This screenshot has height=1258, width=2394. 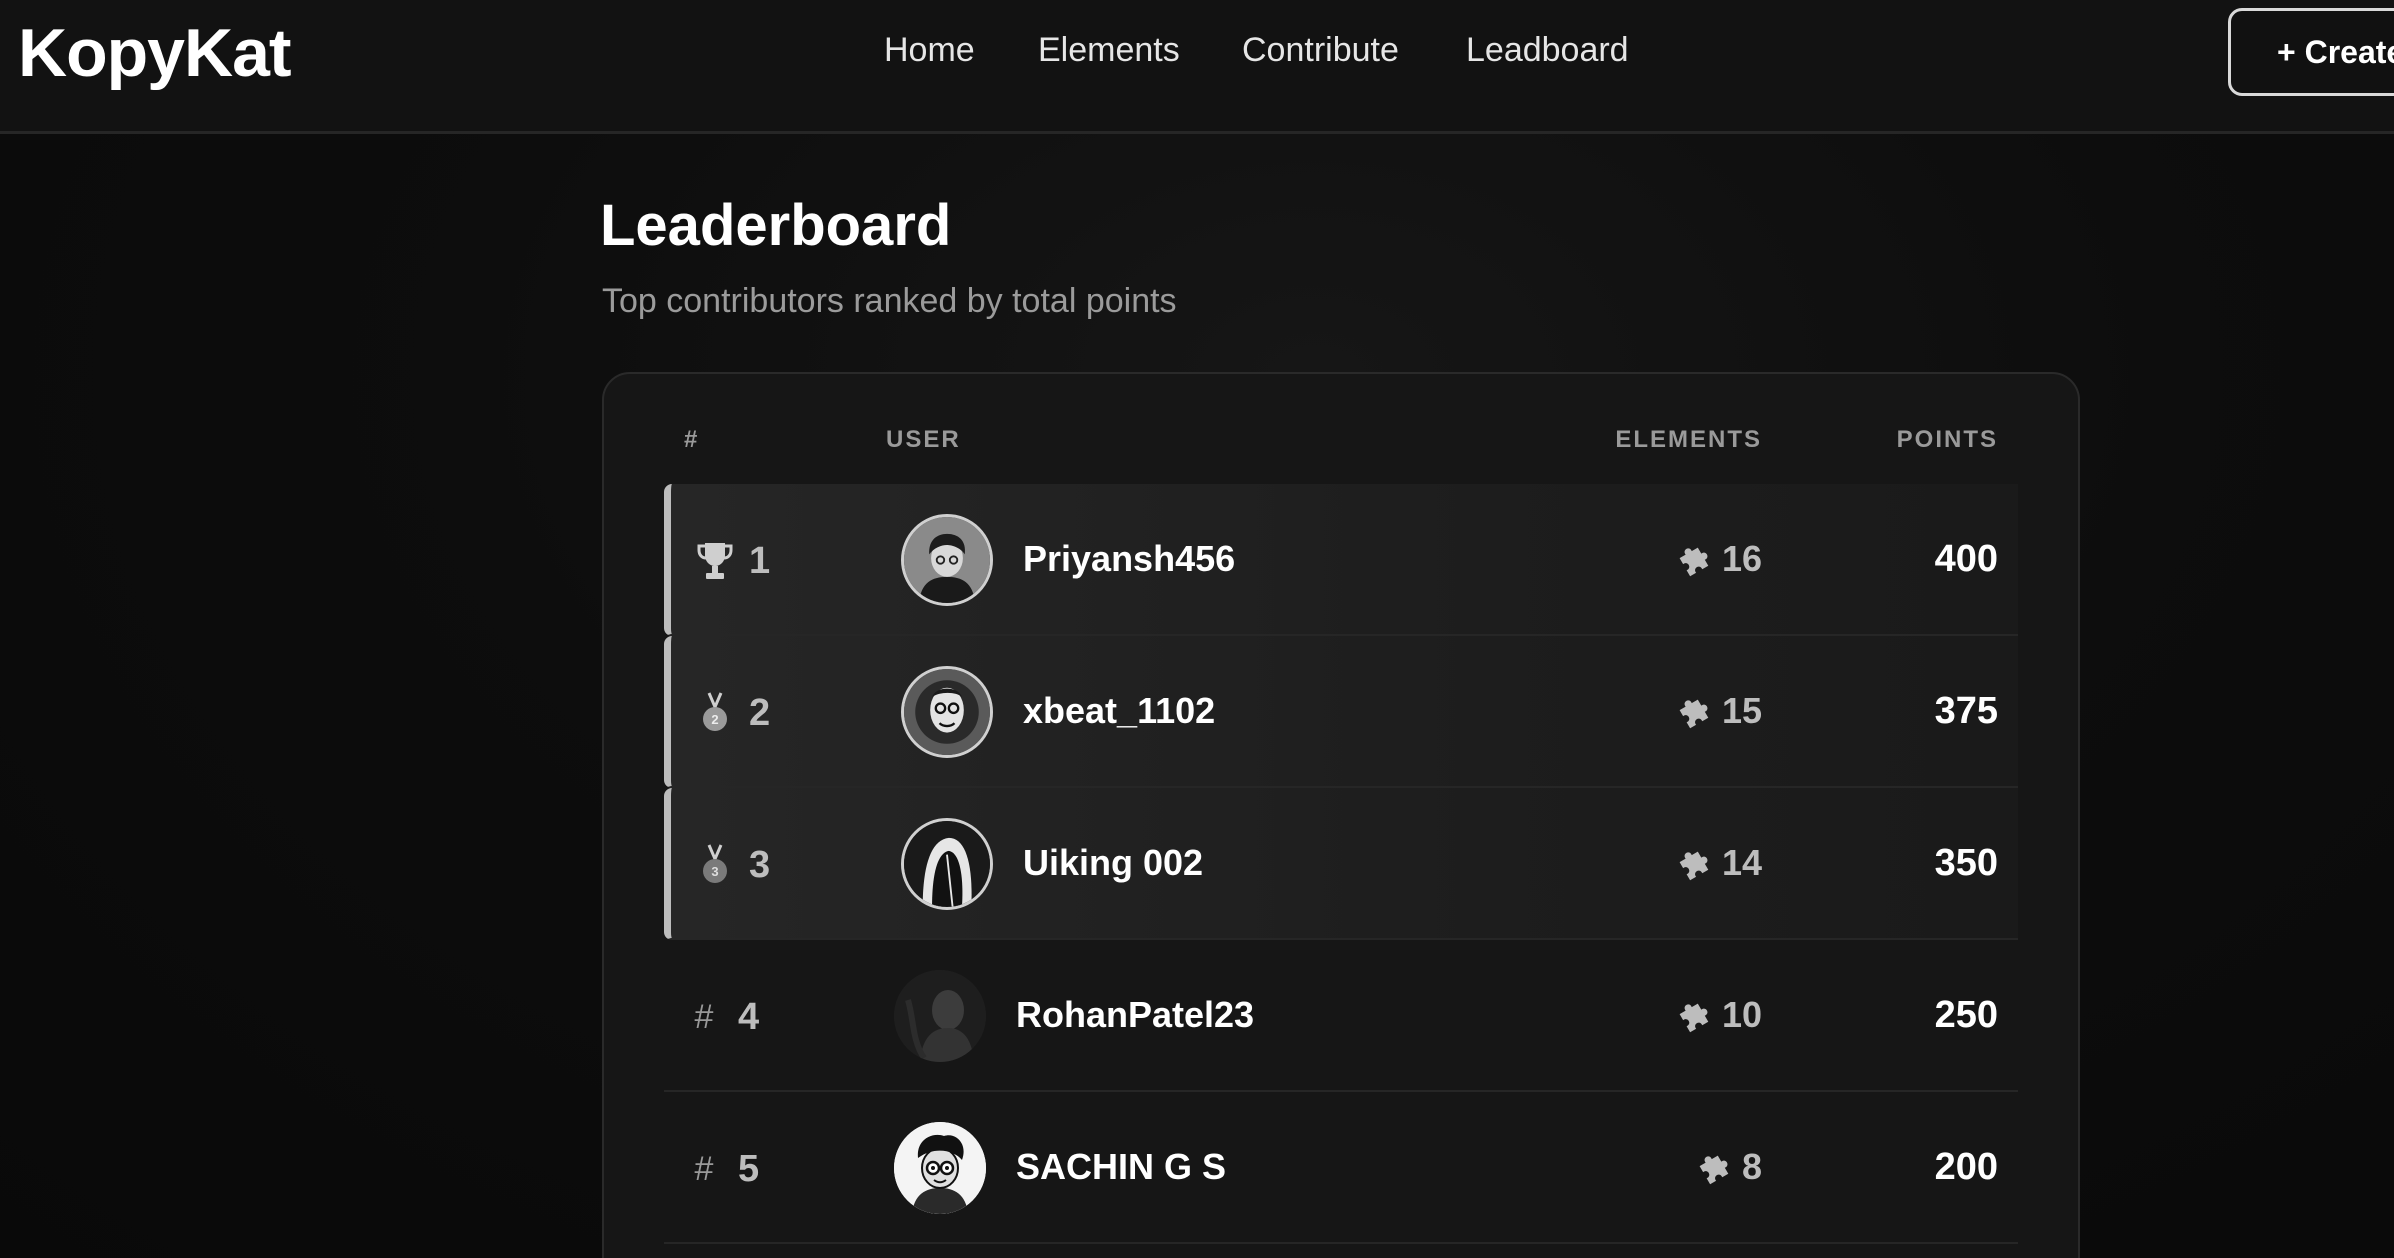 I want to click on username: RohanPatel23, so click(x=1135, y=1015).